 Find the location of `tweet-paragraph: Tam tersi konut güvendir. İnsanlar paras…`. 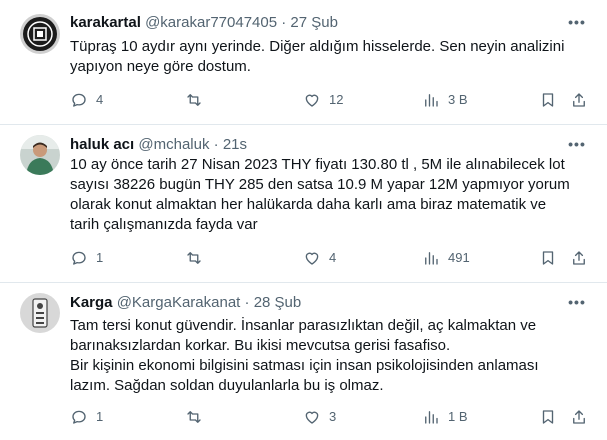

tweet-paragraph: Tam tersi konut güvendir. İnsanlar paras… is located at coordinates (303, 335).